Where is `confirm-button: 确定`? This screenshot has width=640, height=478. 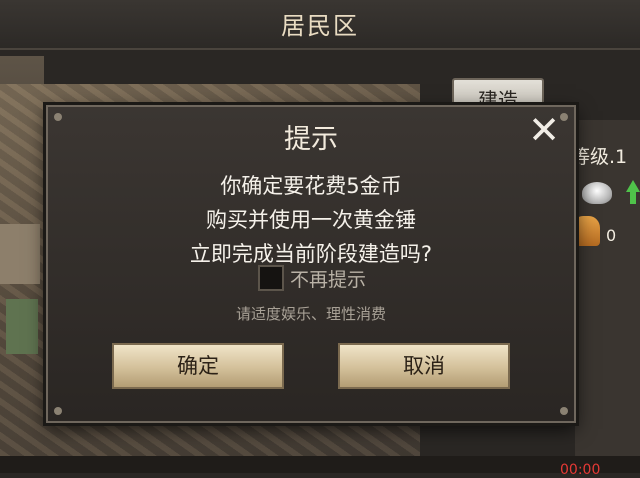 confirm-button: 确定 is located at coordinates (198, 366).